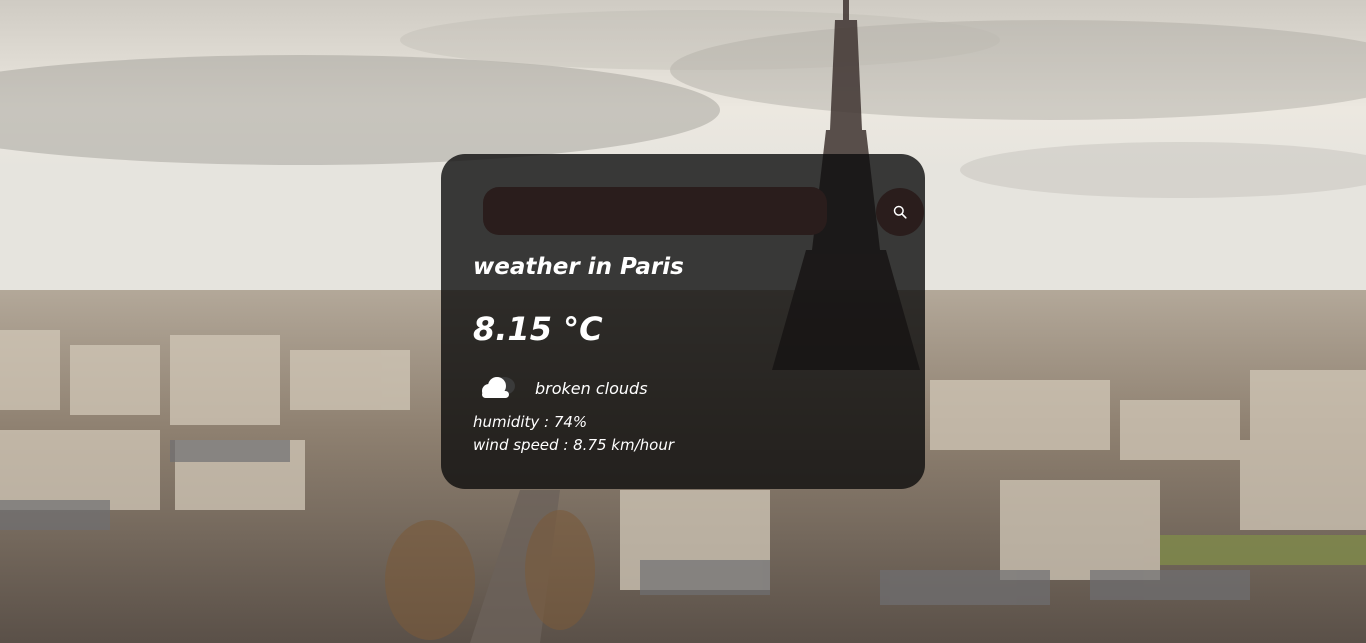 The image size is (1366, 643). I want to click on weather-condition: broken clouds, so click(563, 388).